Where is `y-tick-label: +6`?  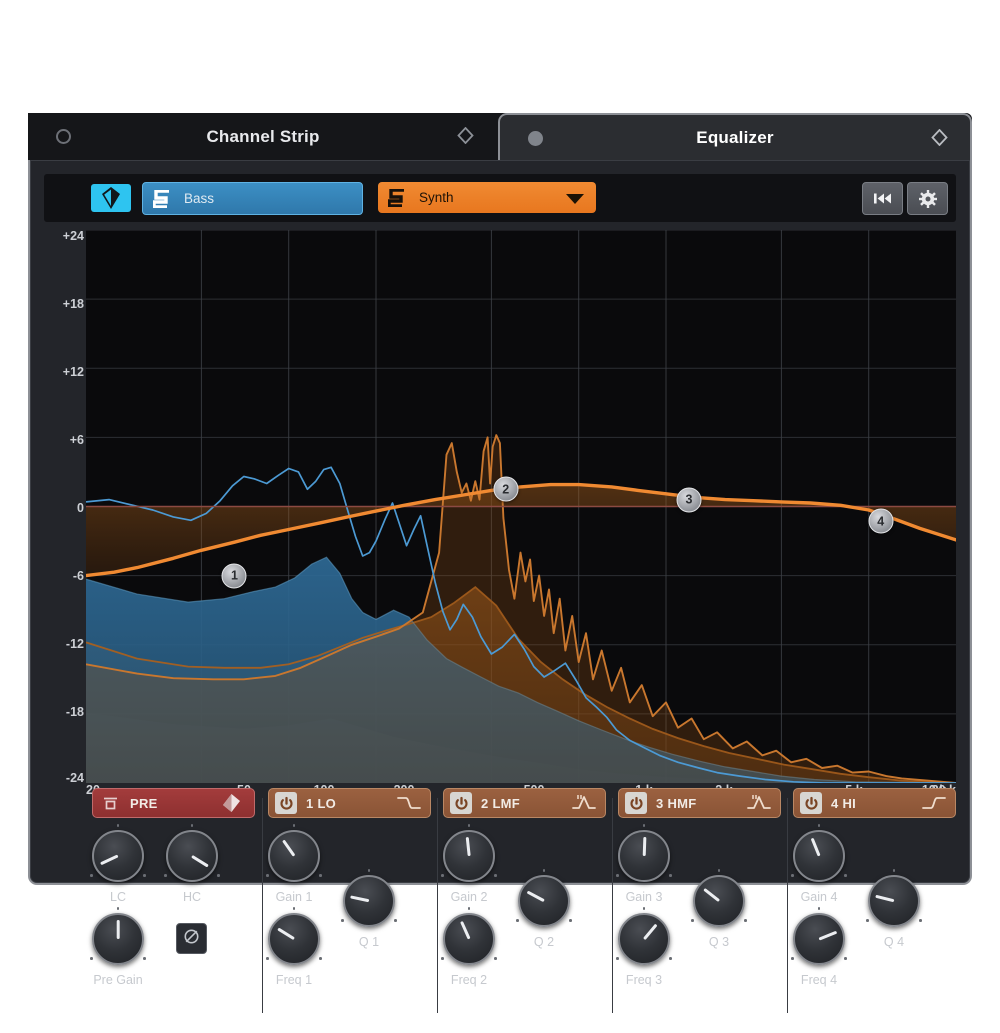 y-tick-label: +6 is located at coordinates (76, 440).